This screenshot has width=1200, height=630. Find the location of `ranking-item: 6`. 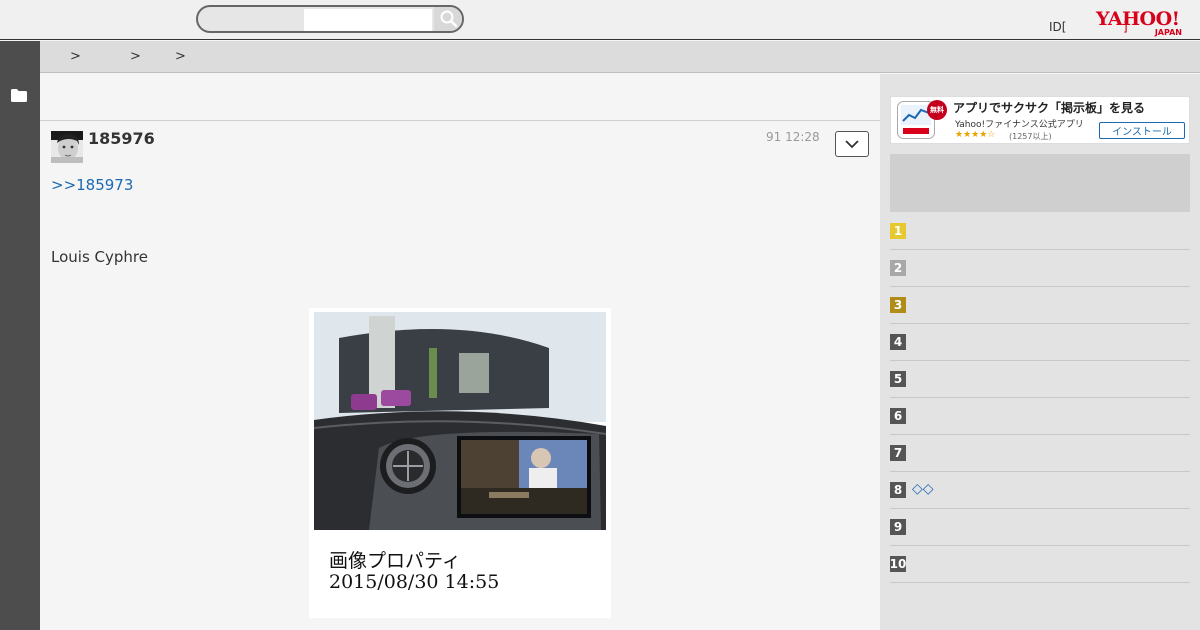

ranking-item: 6 is located at coordinates (1040, 416).